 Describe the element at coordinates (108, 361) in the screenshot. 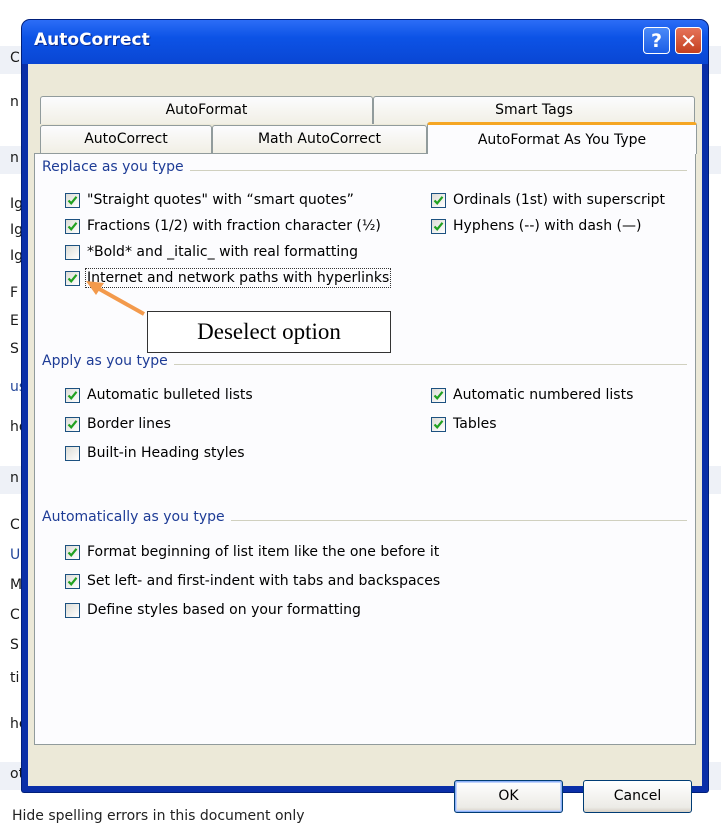

I see `group-title-apply: Apply as you type` at that location.